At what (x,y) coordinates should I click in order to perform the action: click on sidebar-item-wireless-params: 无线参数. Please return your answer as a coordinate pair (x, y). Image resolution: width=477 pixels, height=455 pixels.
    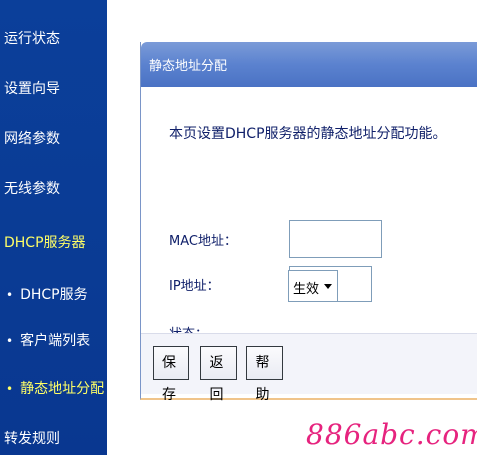
    Looking at the image, I should click on (32, 188).